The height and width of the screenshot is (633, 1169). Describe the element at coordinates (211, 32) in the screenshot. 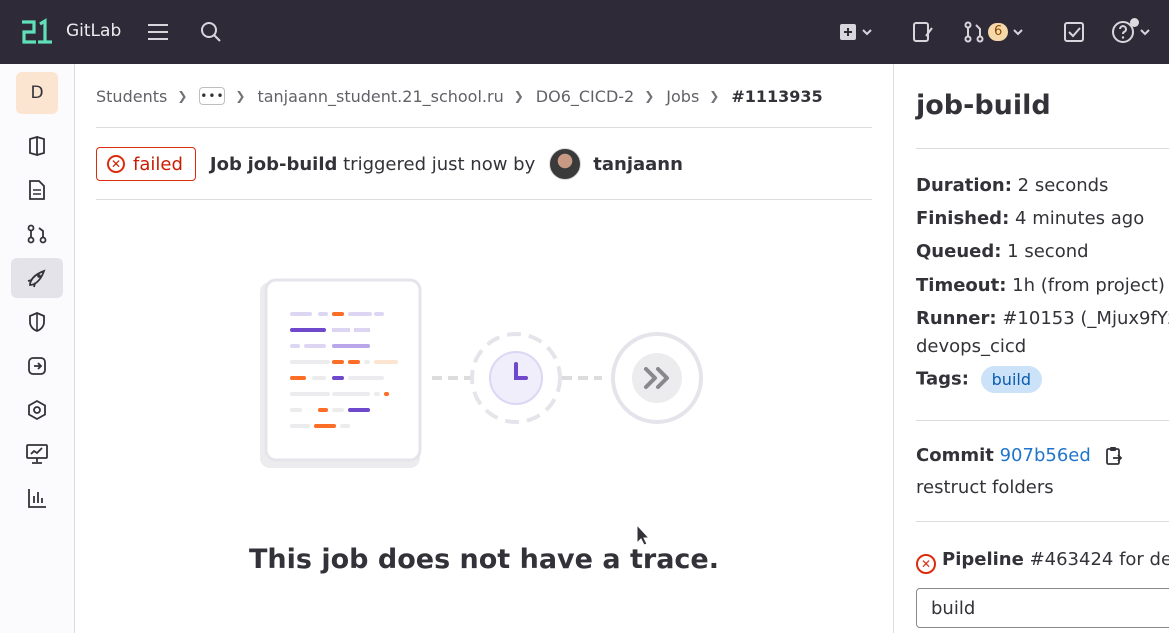

I see `search-icon` at that location.